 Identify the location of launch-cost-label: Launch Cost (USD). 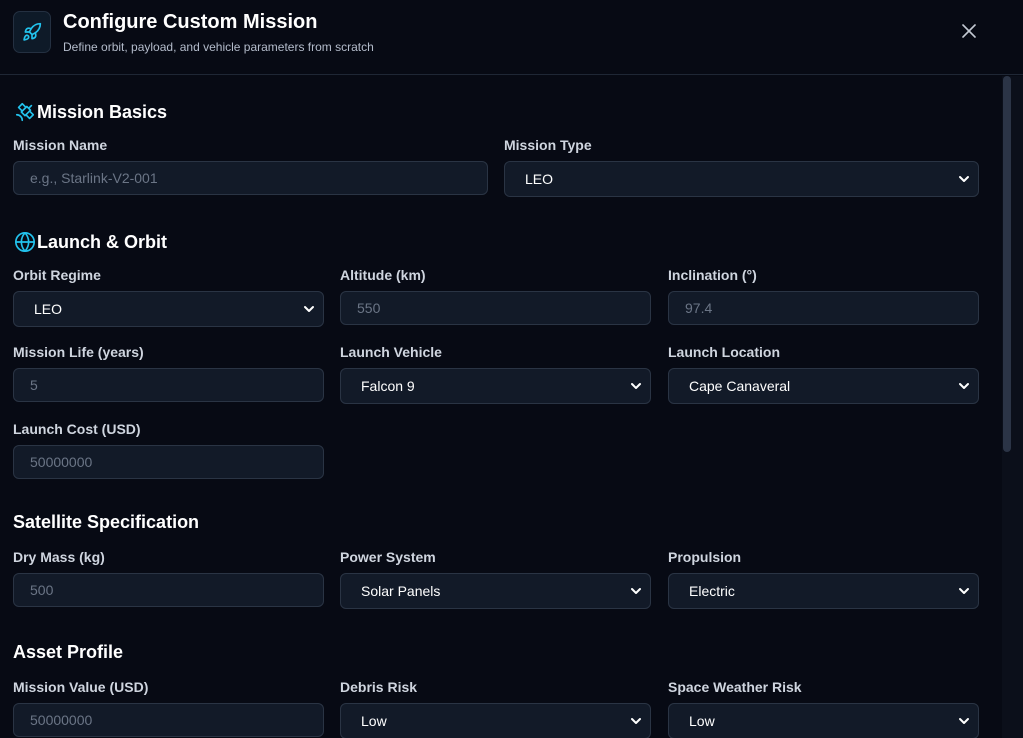
(77, 429).